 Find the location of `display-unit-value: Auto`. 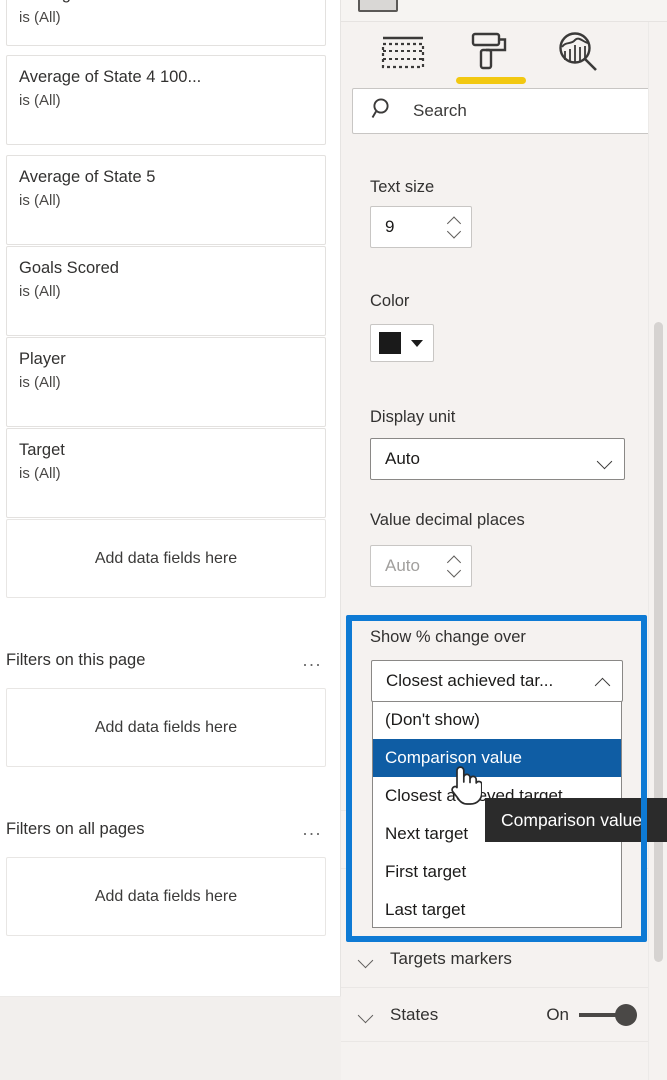

display-unit-value: Auto is located at coordinates (402, 458).